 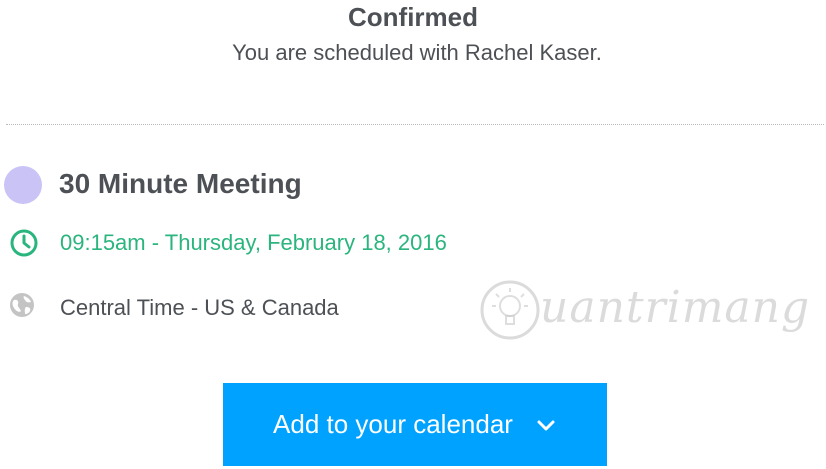 What do you see at coordinates (253, 242) in the screenshot?
I see `event-datetime: 09:15am - Thursday, February 18, 2016` at bounding box center [253, 242].